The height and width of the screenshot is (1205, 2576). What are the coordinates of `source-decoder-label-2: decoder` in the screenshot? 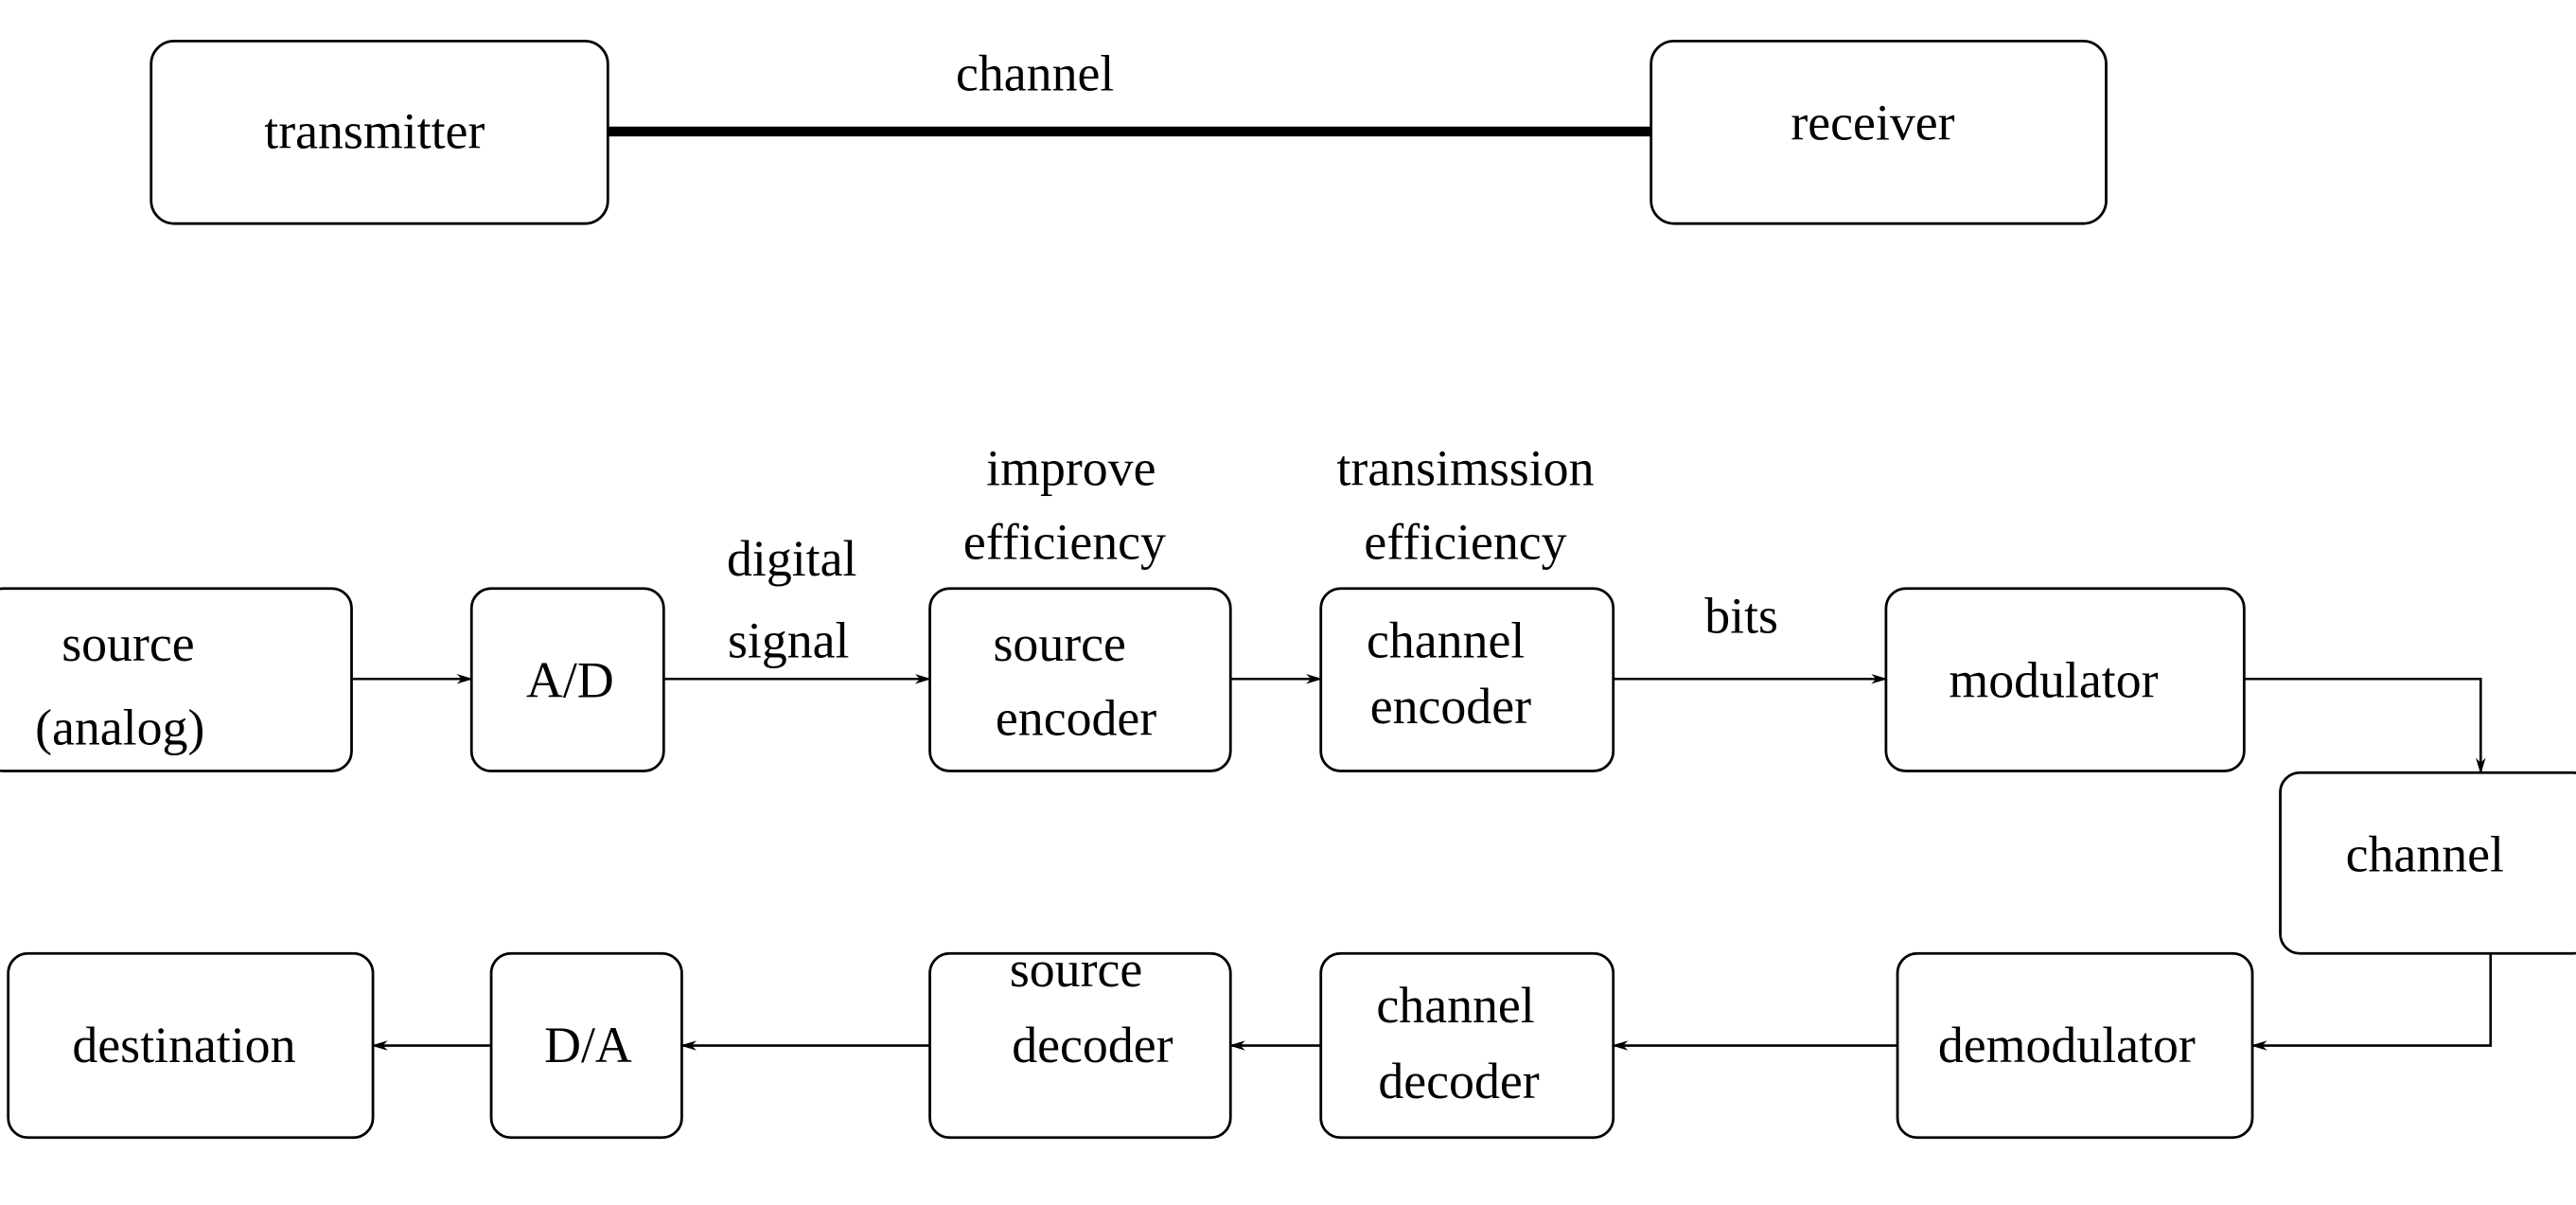 It's located at (1092, 1045).